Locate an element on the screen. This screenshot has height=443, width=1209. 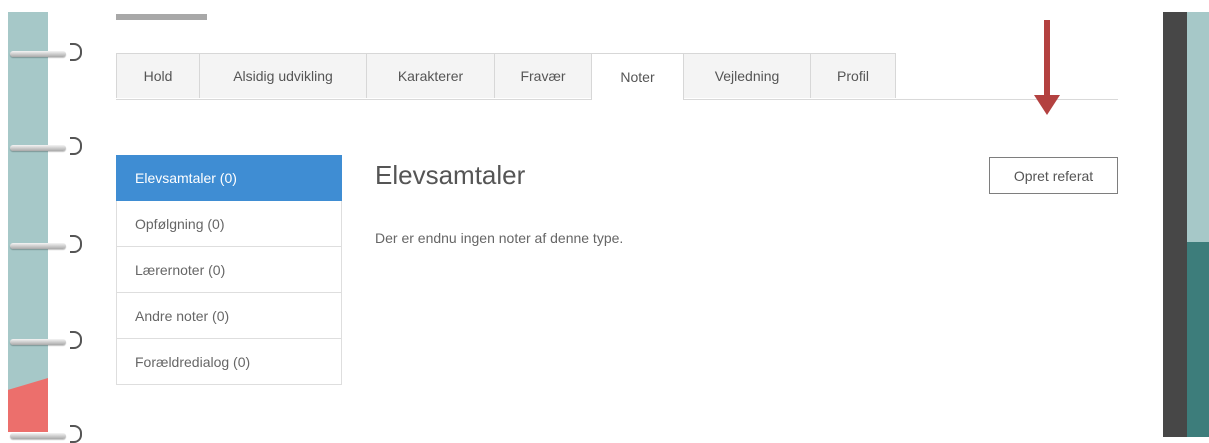
sidebar-item-elevsamtaler: Elevsamtaler (0) is located at coordinates (229, 178).